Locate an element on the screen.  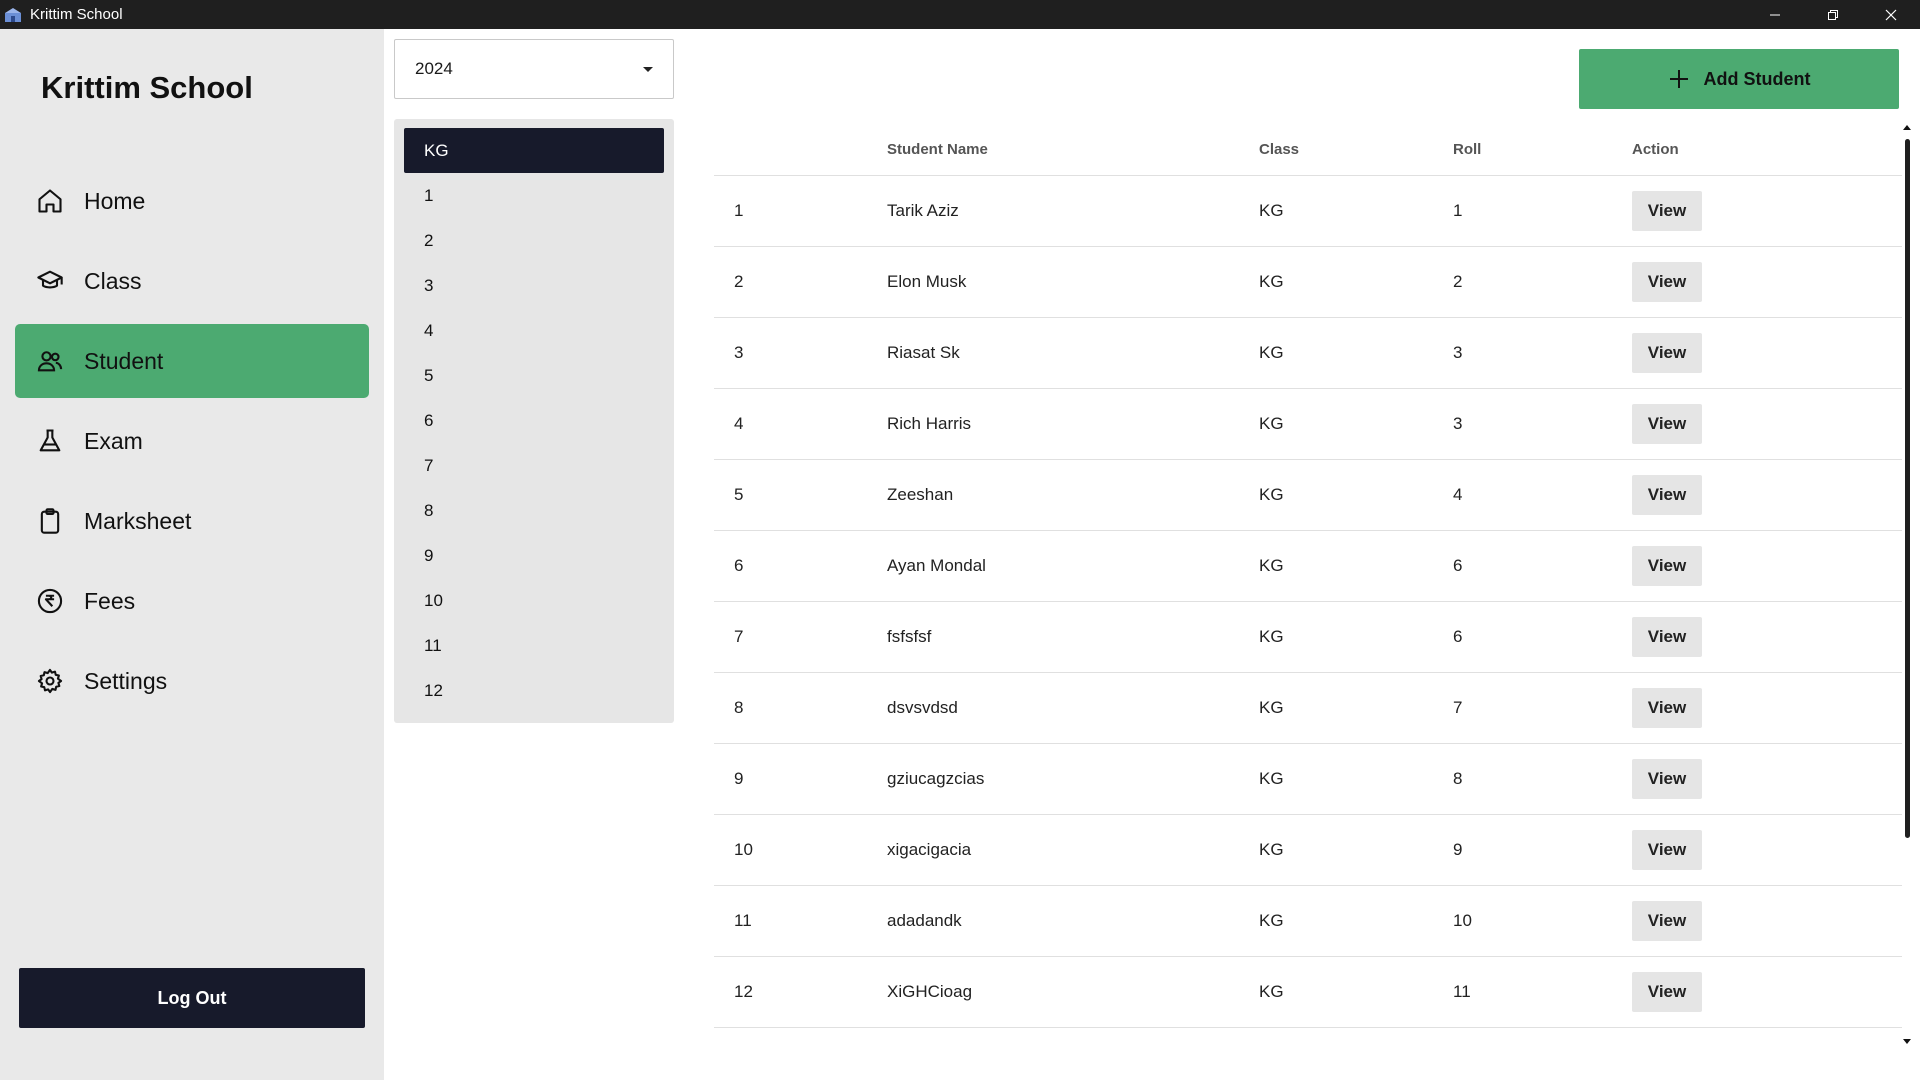
close-button is located at coordinates (1891, 14).